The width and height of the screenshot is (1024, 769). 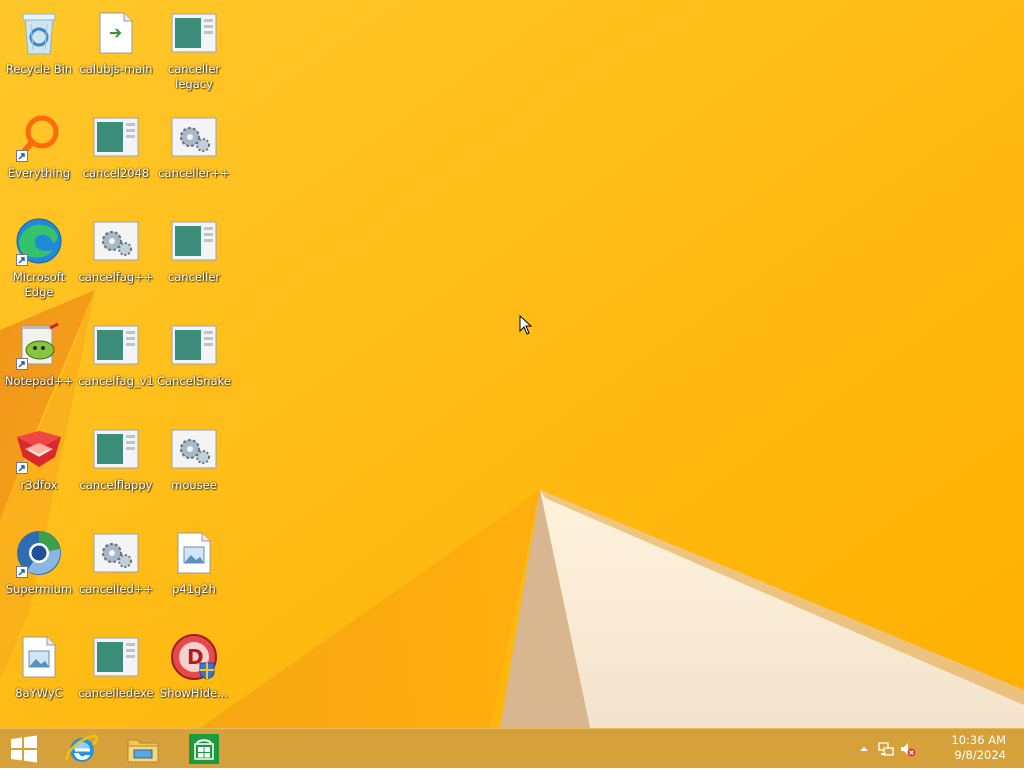 What do you see at coordinates (39, 137) in the screenshot?
I see `everything-search-icon` at bounding box center [39, 137].